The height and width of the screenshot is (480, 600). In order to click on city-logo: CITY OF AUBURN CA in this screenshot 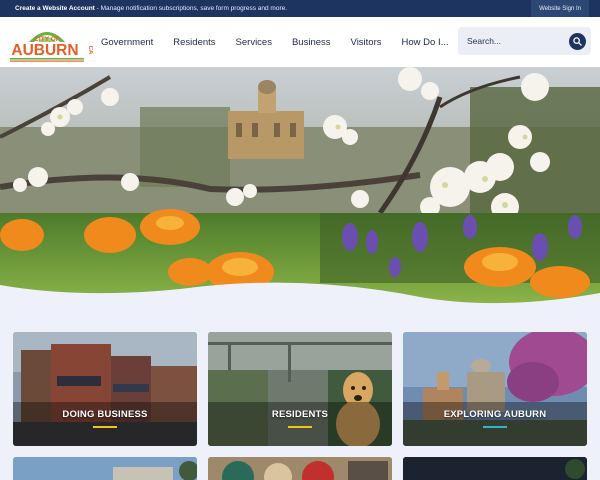, I will do `click(50, 42)`.